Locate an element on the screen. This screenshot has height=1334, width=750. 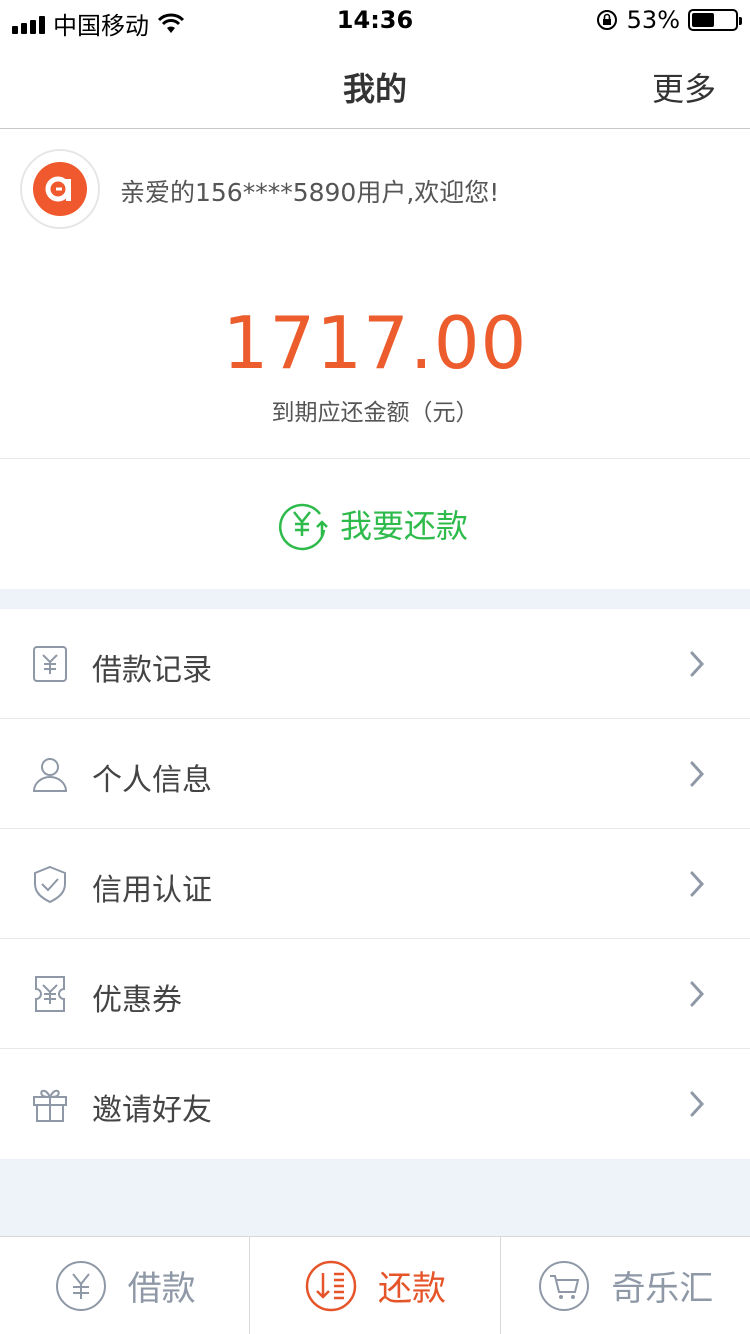
status-right: 53% is located at coordinates (668, 20).